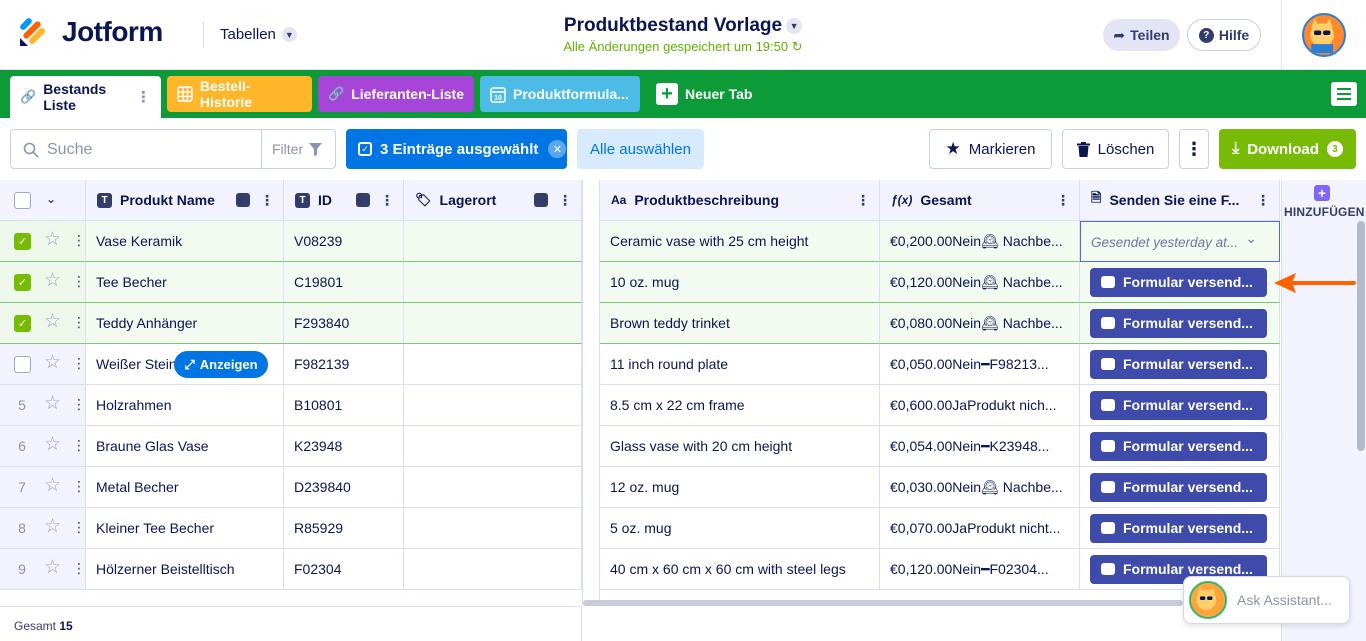  Describe the element at coordinates (740, 323) in the screenshot. I see `cell-produktbeschreibung: Brown teddy trinket` at that location.